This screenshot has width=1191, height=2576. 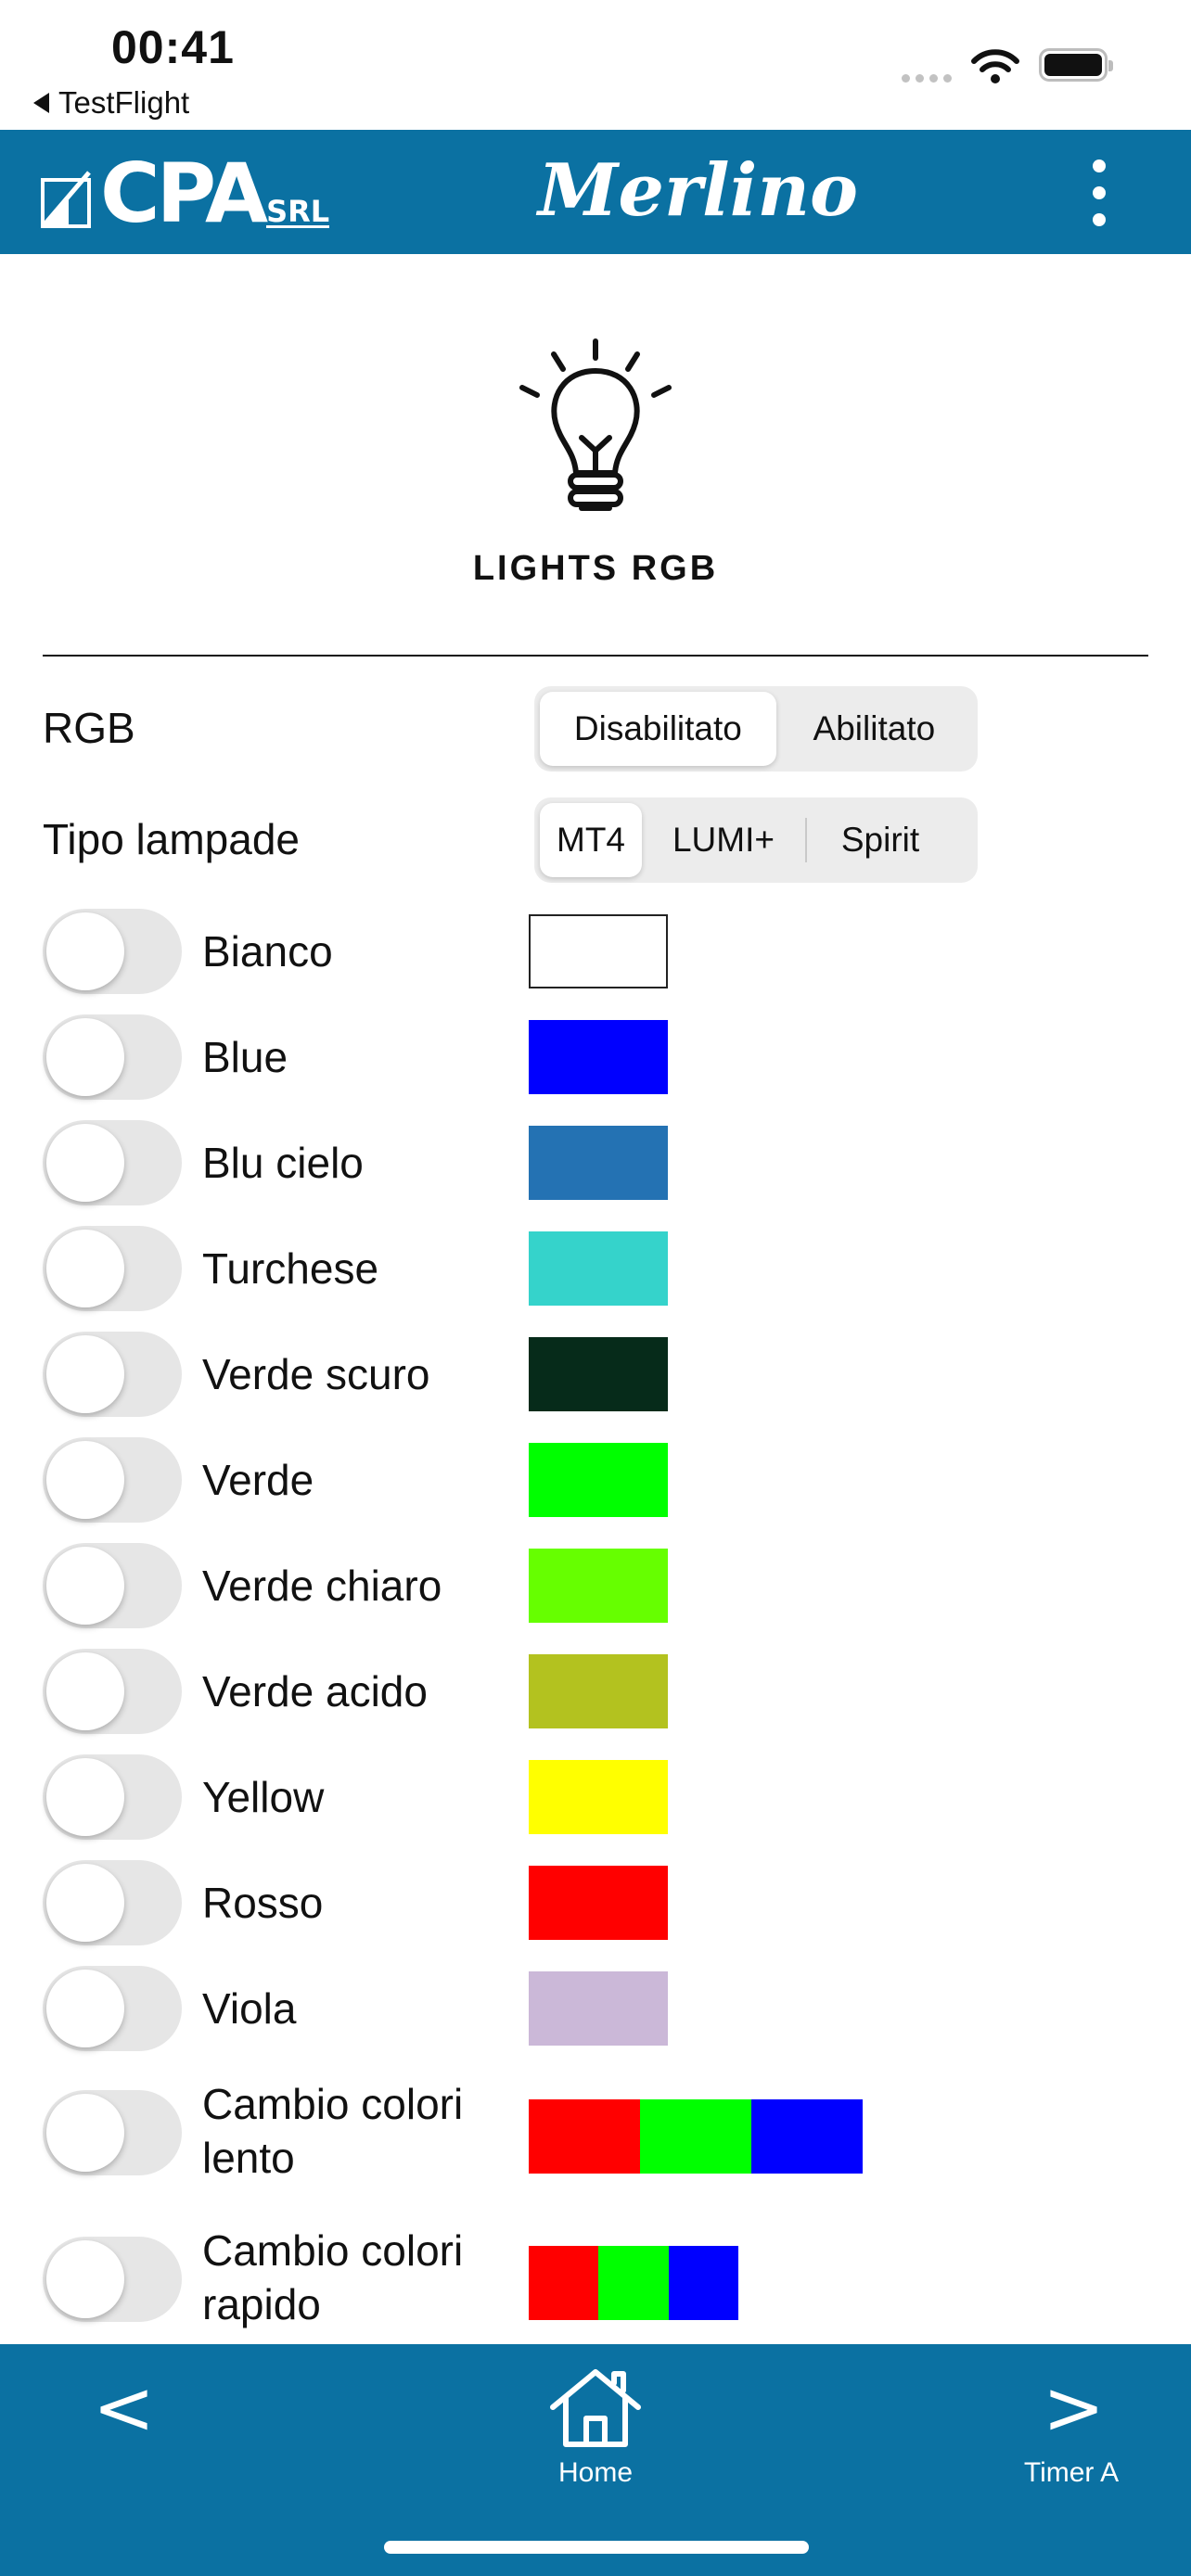 What do you see at coordinates (1099, 192) in the screenshot?
I see `kebab-menu-icon` at bounding box center [1099, 192].